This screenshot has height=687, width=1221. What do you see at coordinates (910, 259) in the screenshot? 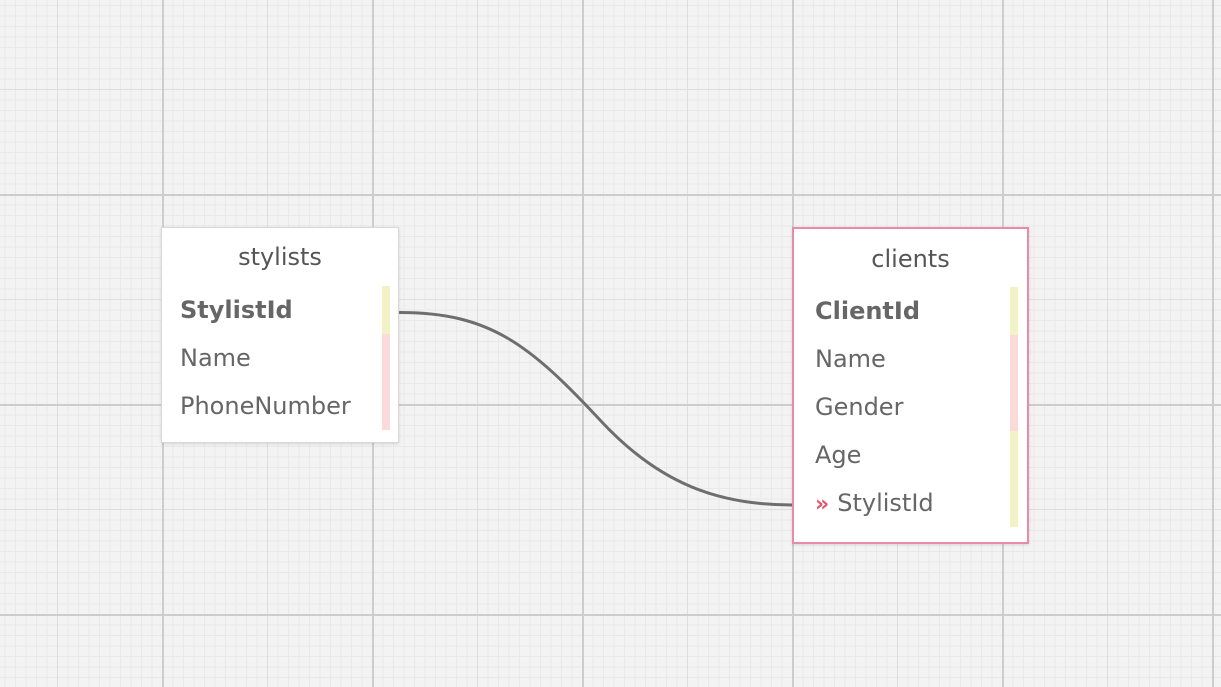
I see `table-title: clients` at bounding box center [910, 259].